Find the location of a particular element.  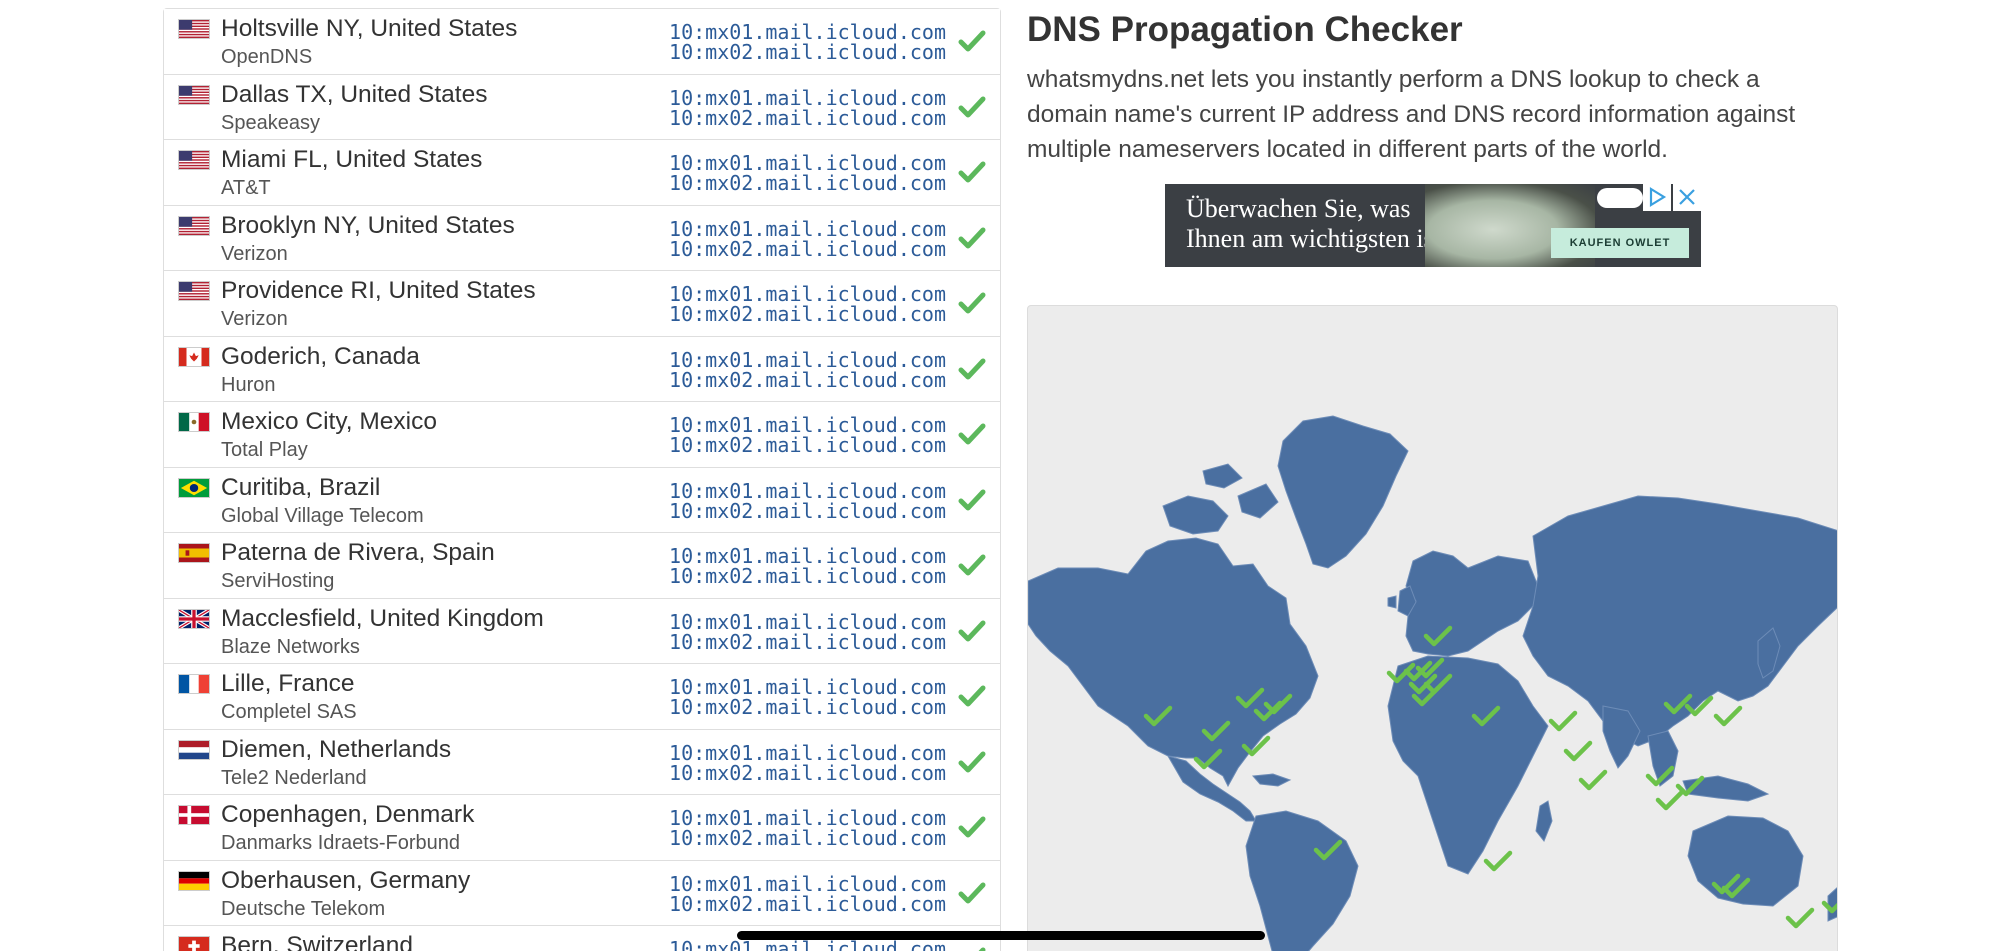

flag-ca-icon is located at coordinates (194, 356).